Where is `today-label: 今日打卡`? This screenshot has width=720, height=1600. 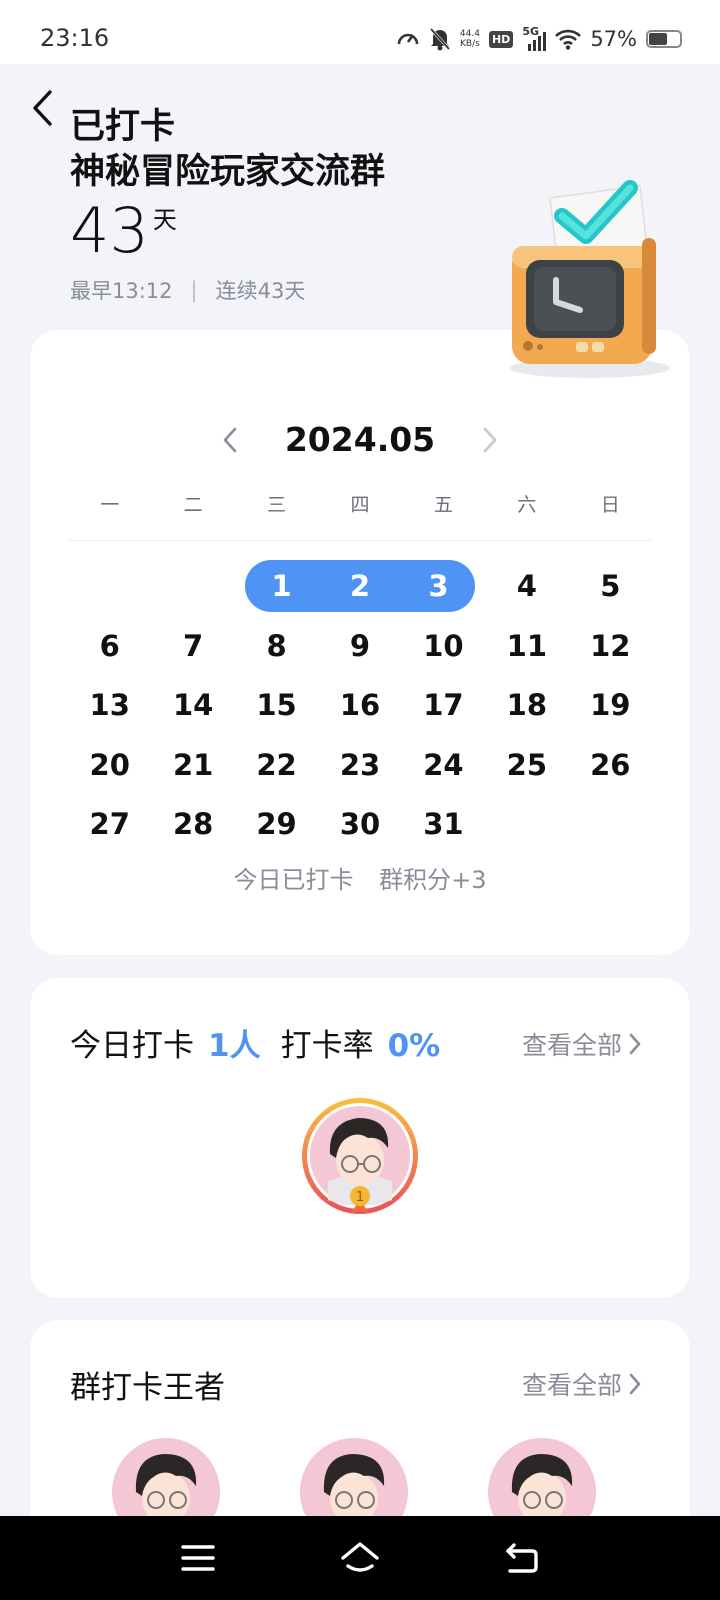 today-label: 今日打卡 is located at coordinates (132, 1046).